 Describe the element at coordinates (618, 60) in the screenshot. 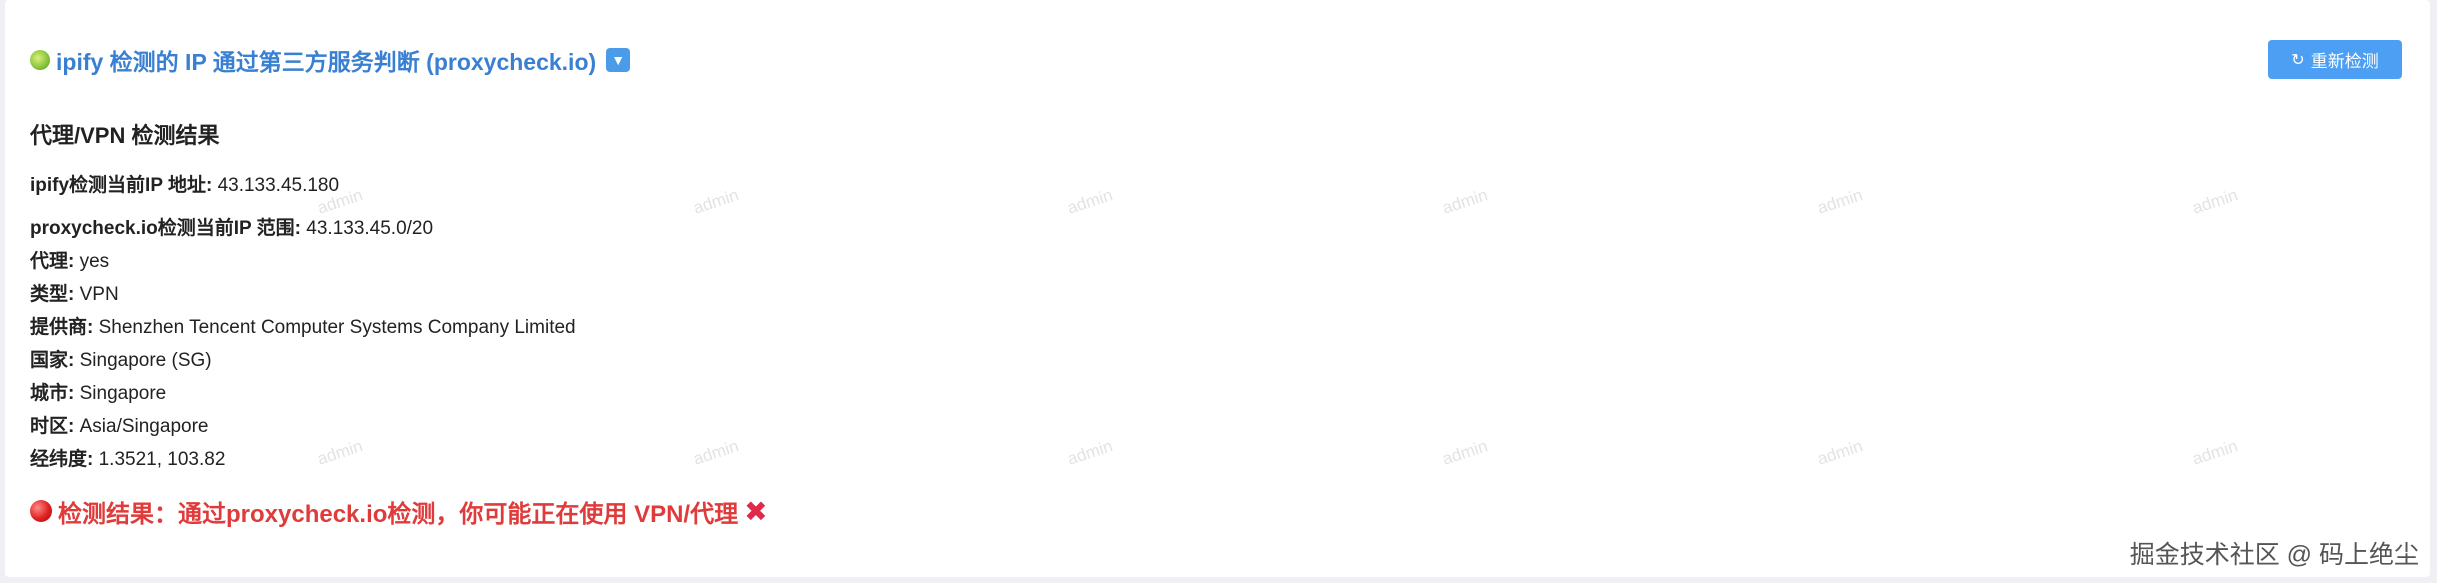

I see `expand-down-icon: ▼` at that location.